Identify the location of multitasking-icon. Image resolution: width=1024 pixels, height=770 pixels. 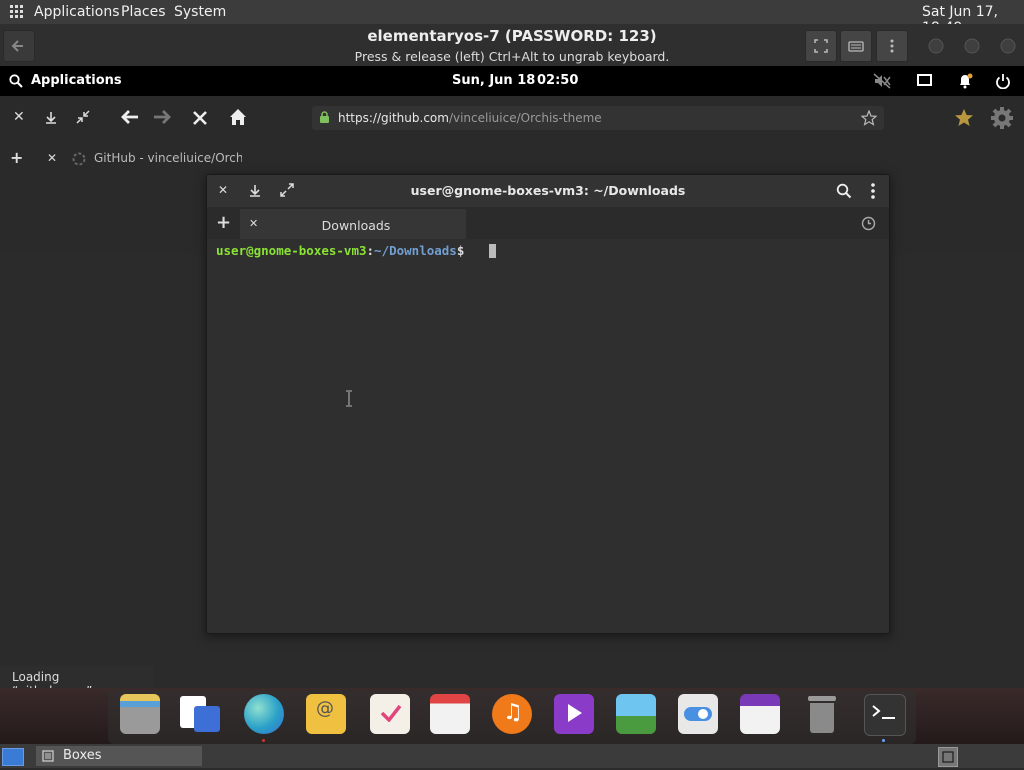
(200, 714).